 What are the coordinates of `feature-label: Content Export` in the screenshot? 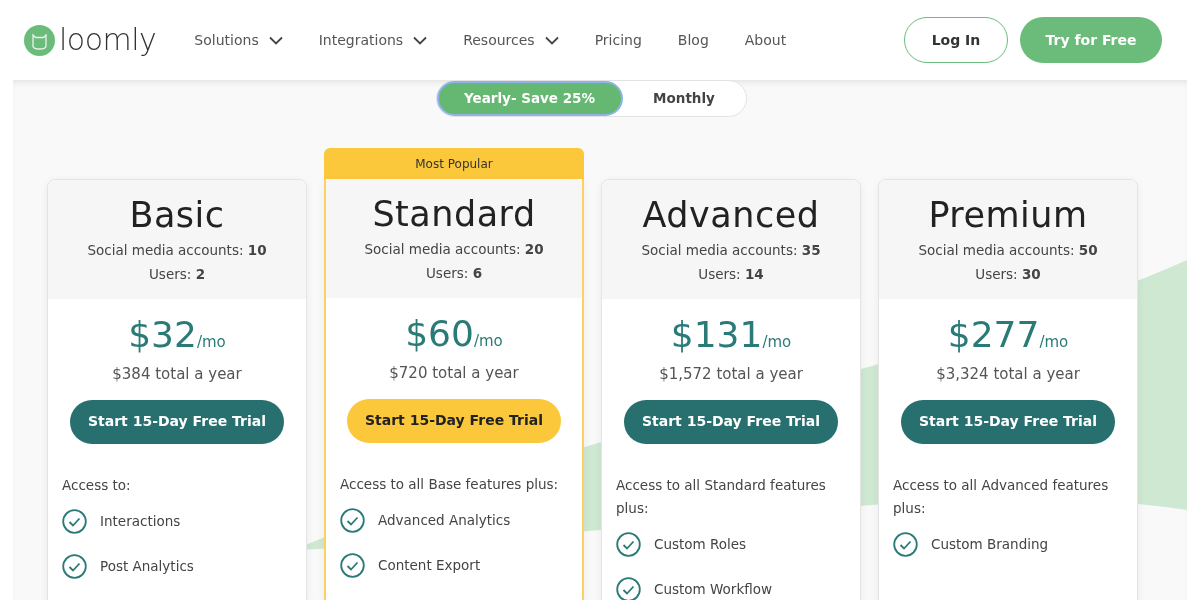 It's located at (429, 565).